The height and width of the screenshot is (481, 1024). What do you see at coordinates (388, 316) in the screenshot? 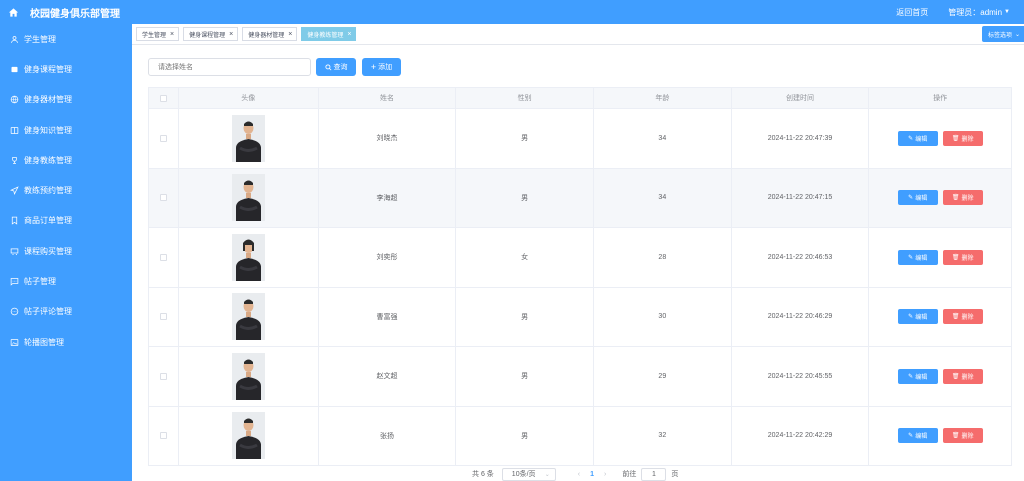
I see `cell-name: 曹富强` at bounding box center [388, 316].